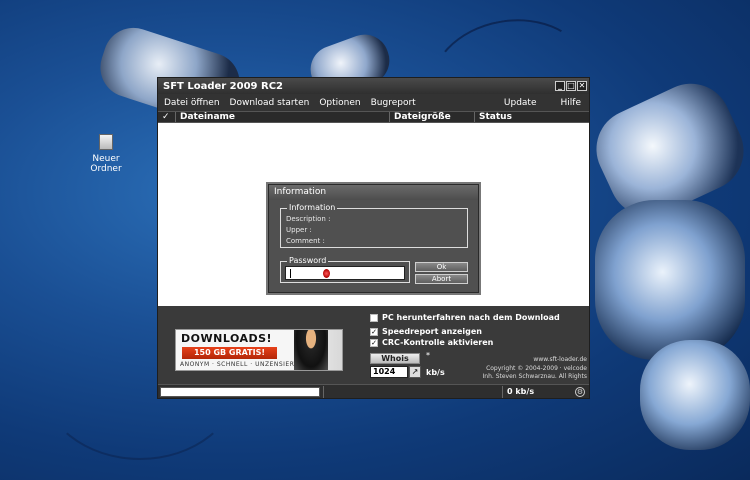 The image size is (750, 480). Describe the element at coordinates (240, 392) in the screenshot. I see `progress-bar` at that location.